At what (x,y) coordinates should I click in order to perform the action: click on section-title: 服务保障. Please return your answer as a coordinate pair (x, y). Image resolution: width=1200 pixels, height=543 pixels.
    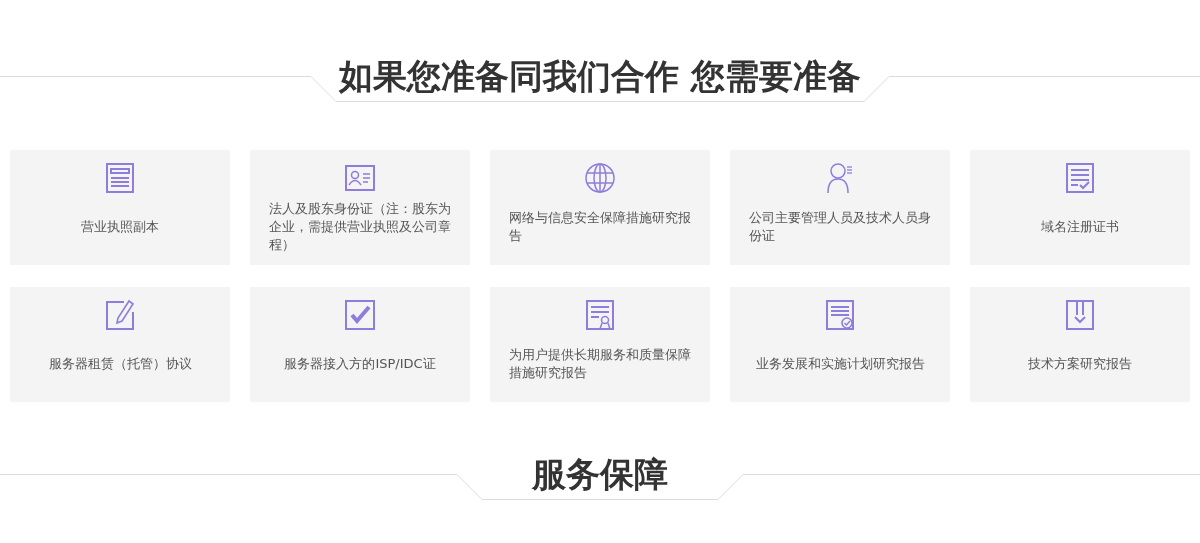
    Looking at the image, I should click on (600, 474).